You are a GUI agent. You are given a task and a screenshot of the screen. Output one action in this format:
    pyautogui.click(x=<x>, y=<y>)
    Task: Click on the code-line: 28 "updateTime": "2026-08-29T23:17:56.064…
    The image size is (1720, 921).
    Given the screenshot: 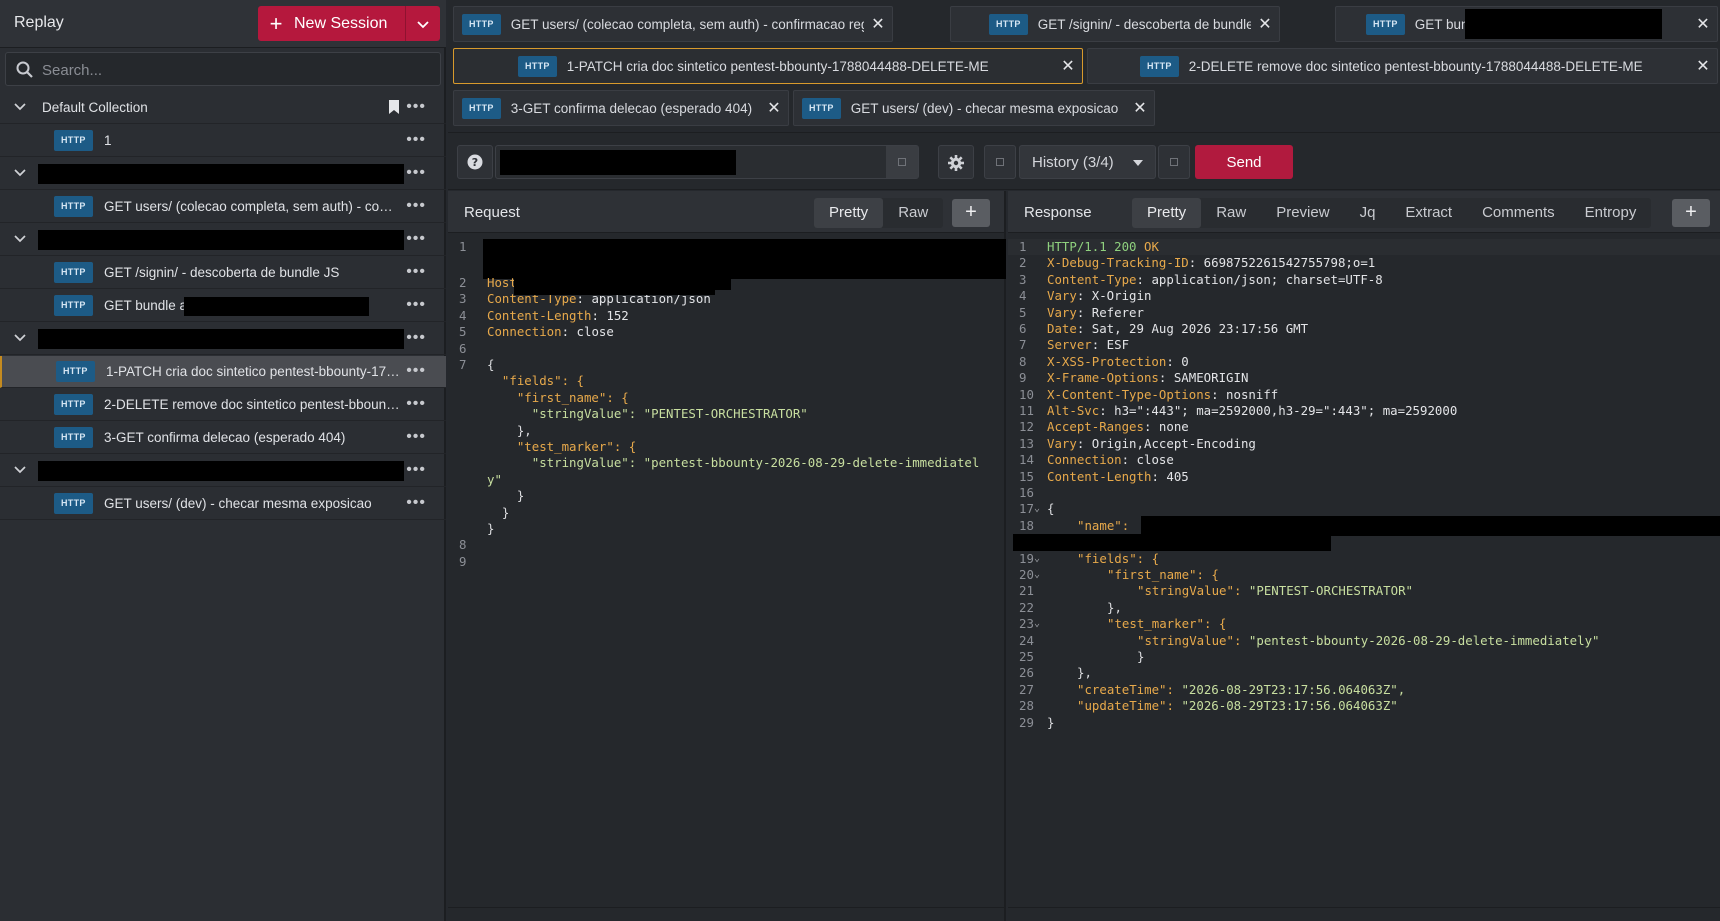 What is the action you would take?
    pyautogui.click(x=1208, y=706)
    